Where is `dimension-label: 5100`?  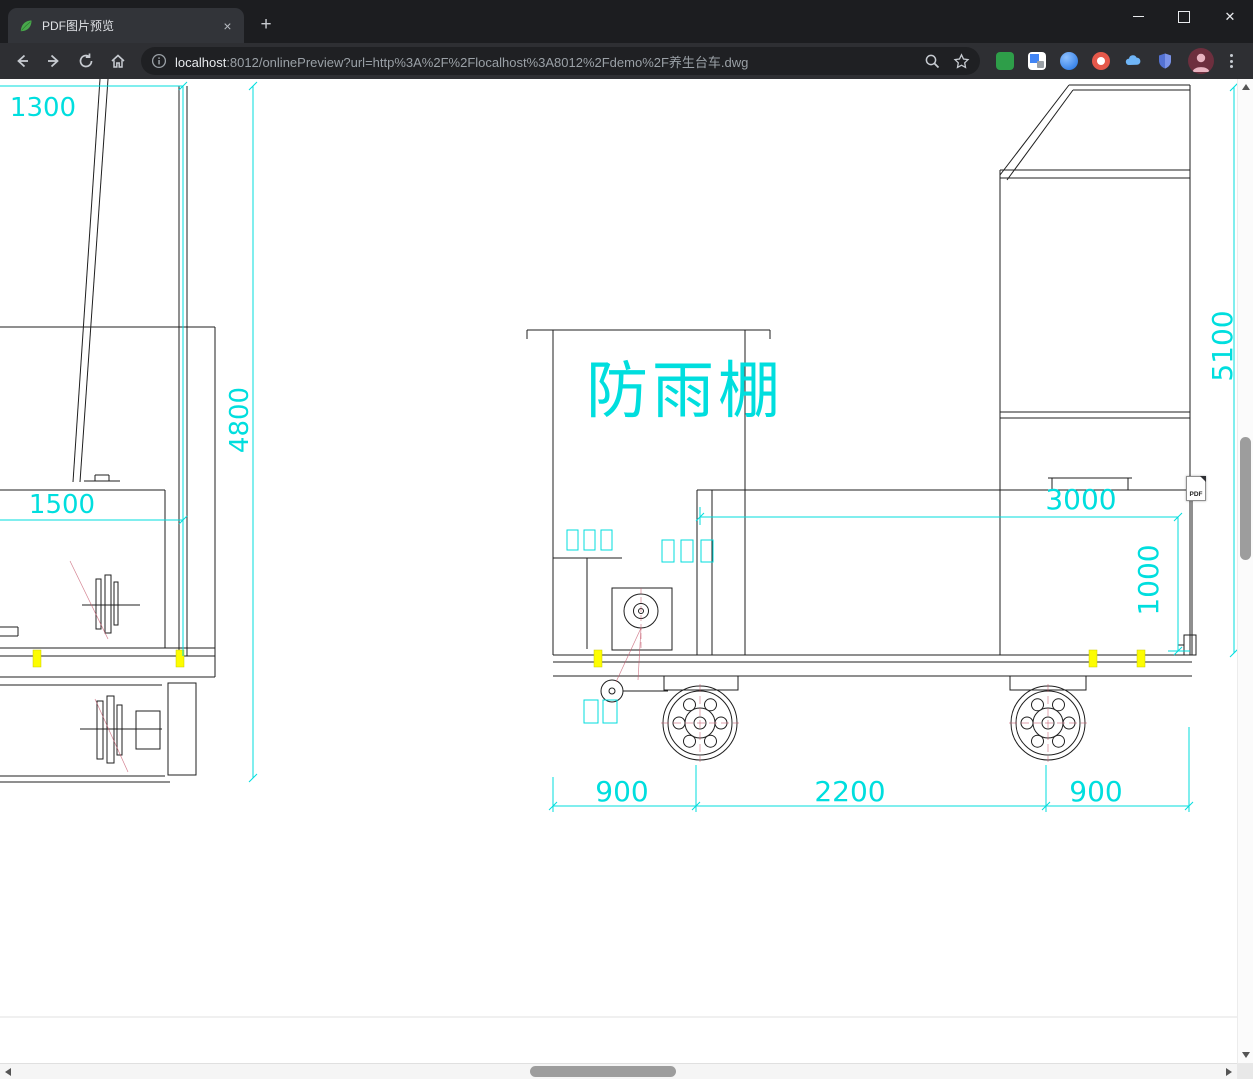
dimension-label: 5100 is located at coordinates (1221, 345).